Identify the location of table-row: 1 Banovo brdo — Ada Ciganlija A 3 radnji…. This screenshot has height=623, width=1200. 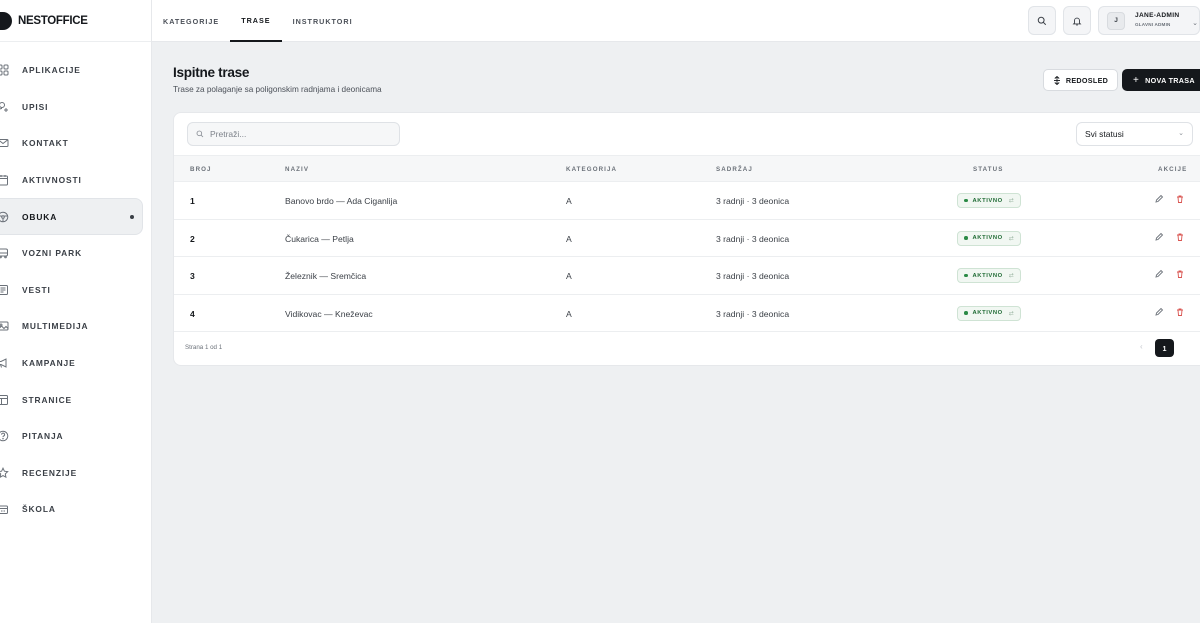
(687, 201).